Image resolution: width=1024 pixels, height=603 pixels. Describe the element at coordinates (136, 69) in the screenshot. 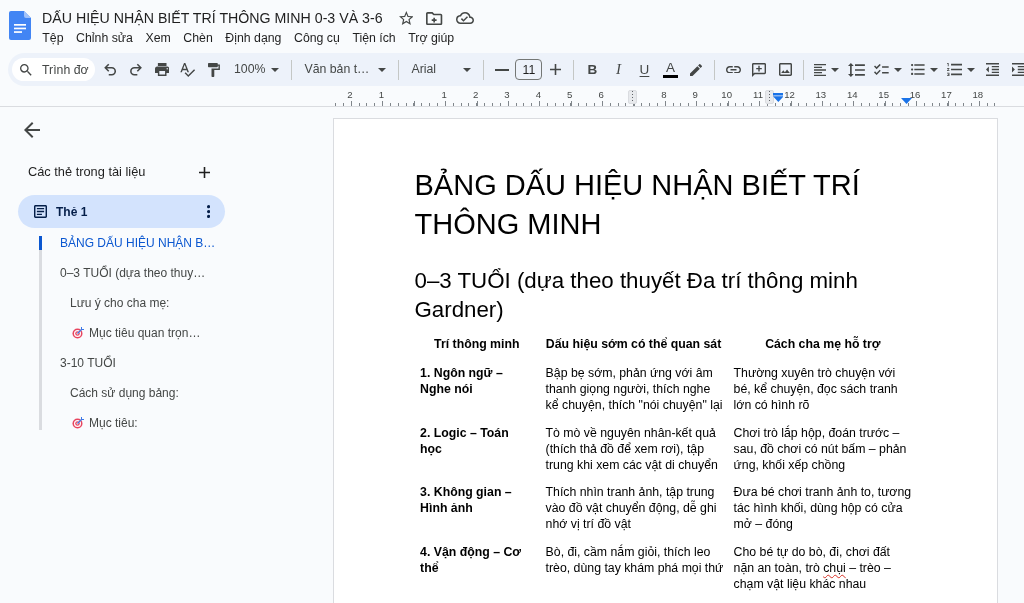

I see `redo-icon` at that location.